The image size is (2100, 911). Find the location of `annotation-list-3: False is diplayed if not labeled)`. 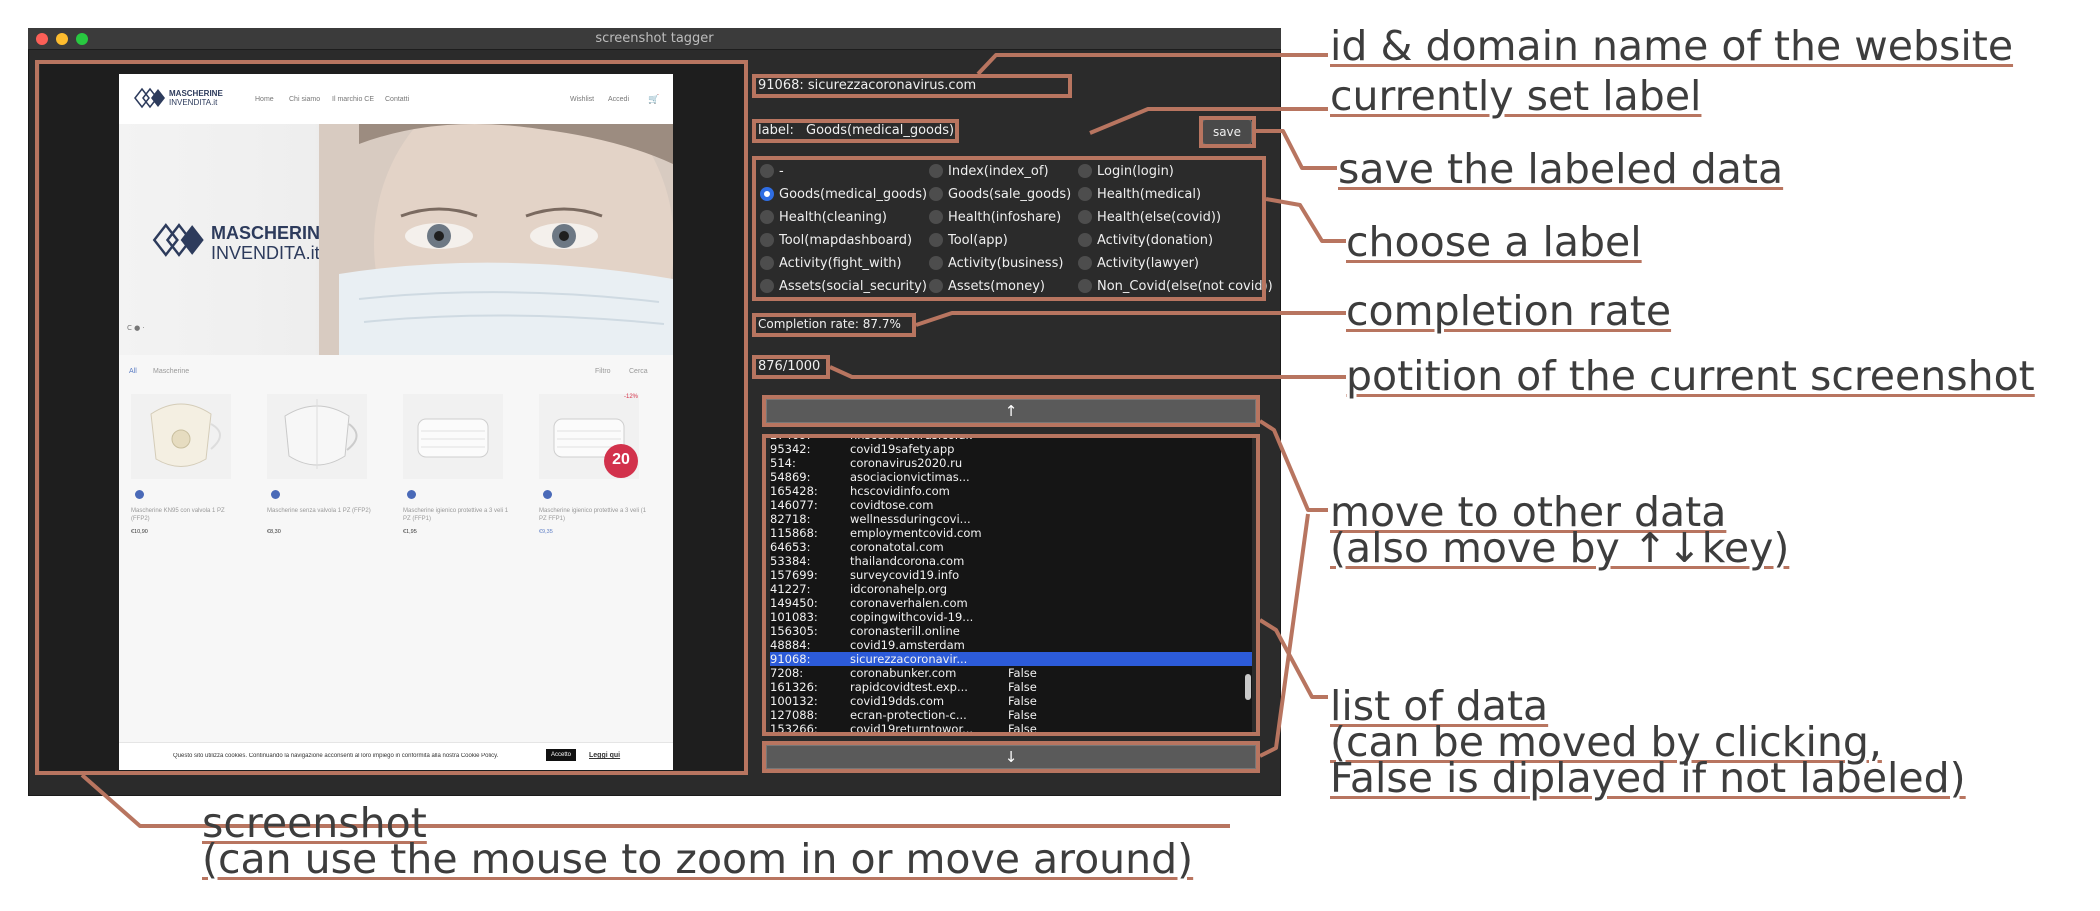

annotation-list-3: False is diplayed if not labeled) is located at coordinates (1648, 778).